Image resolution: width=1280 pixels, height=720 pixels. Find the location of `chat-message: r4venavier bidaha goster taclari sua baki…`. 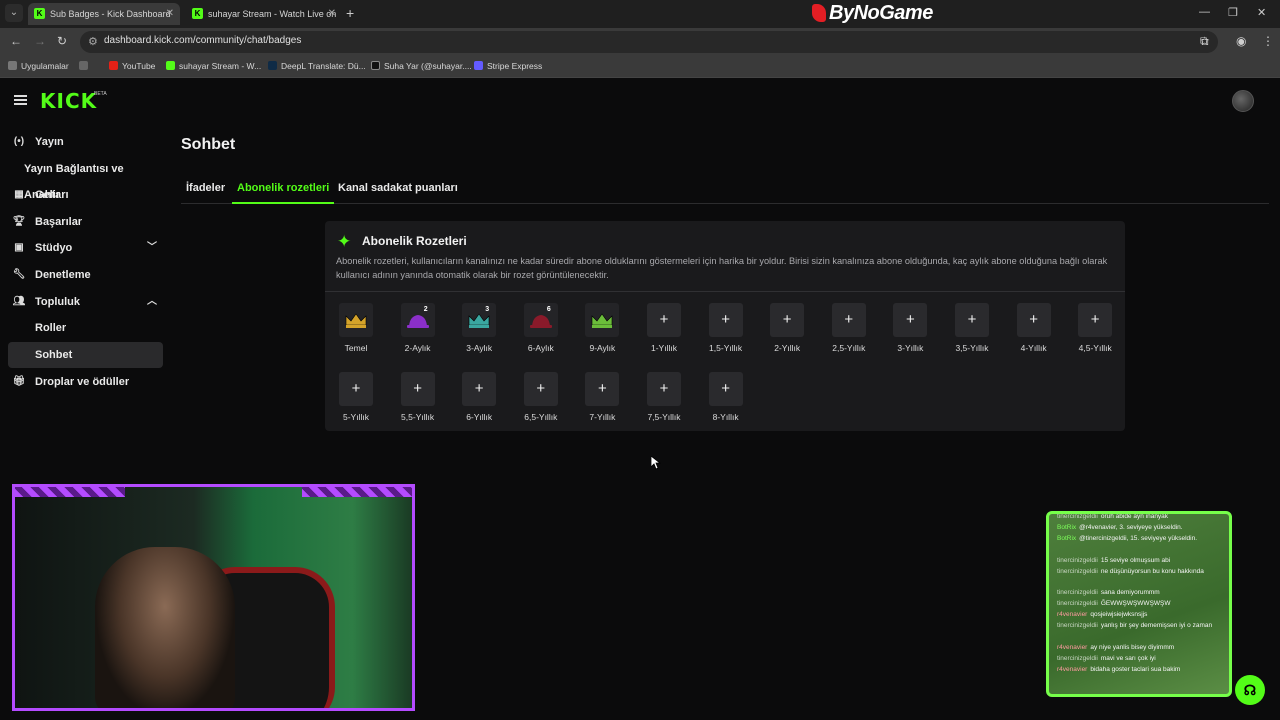

chat-message: r4venavier bidaha goster taclari sua baki… is located at coordinates (1141, 670).